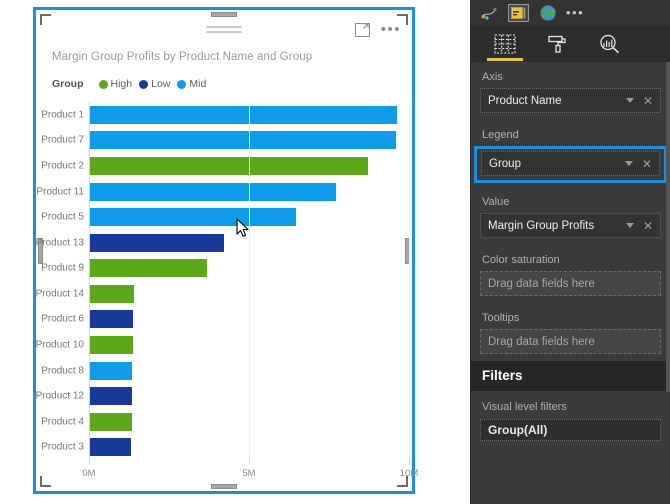  I want to click on well-field-name: Product Name, so click(525, 100).